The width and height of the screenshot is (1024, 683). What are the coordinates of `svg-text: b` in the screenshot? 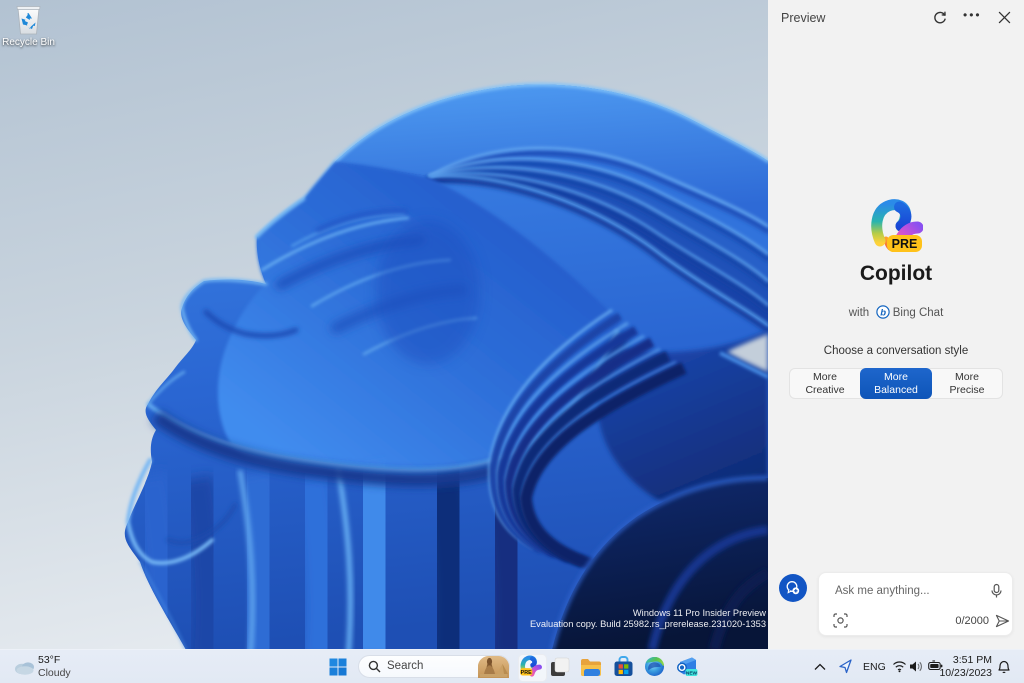 It's located at (883, 312).